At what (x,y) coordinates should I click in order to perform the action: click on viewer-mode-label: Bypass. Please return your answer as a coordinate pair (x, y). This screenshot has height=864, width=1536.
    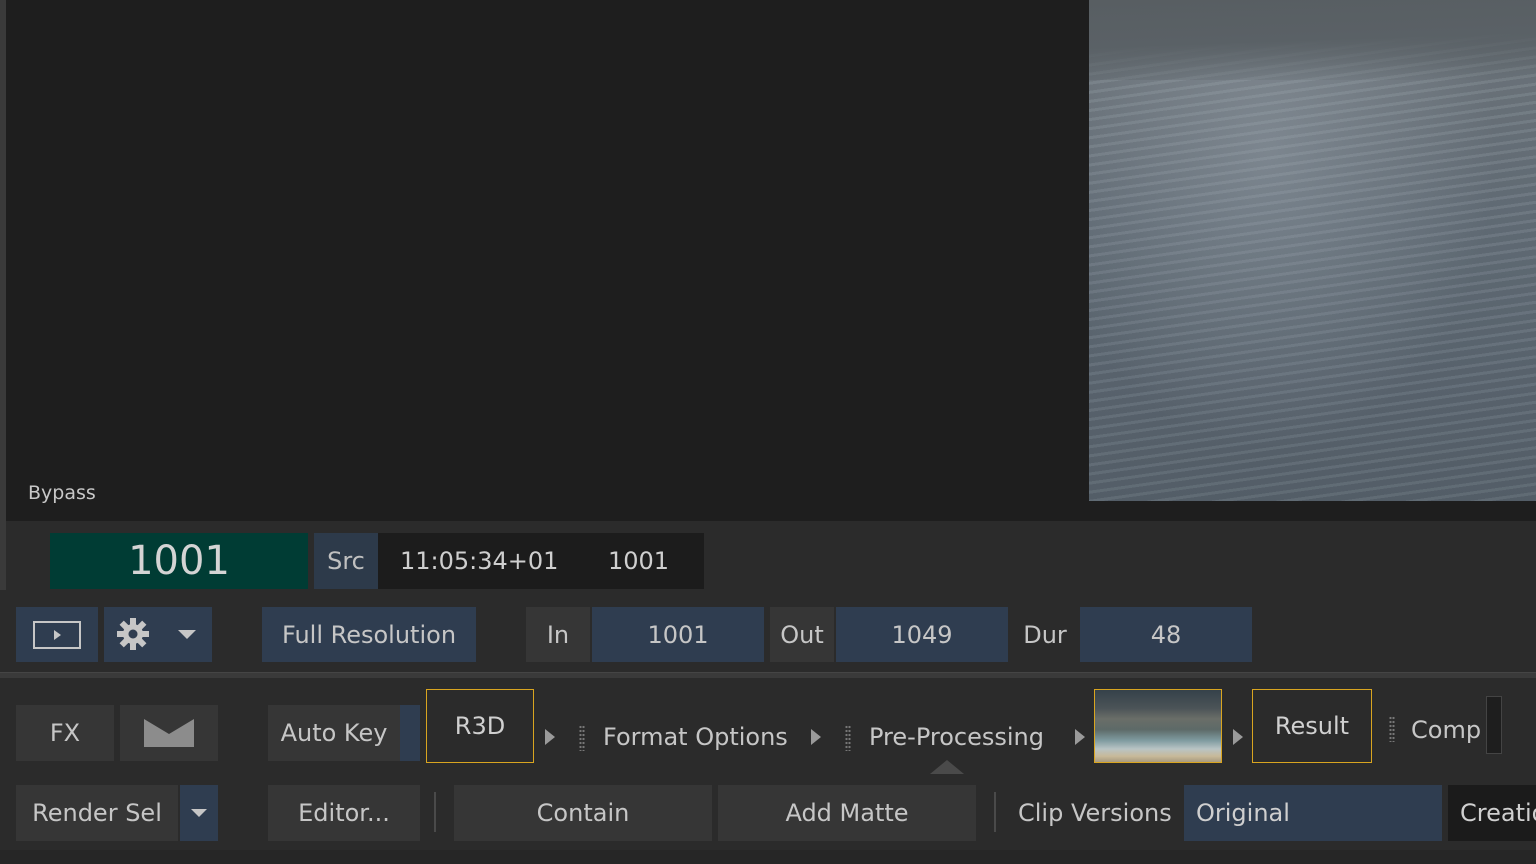
    Looking at the image, I should click on (62, 493).